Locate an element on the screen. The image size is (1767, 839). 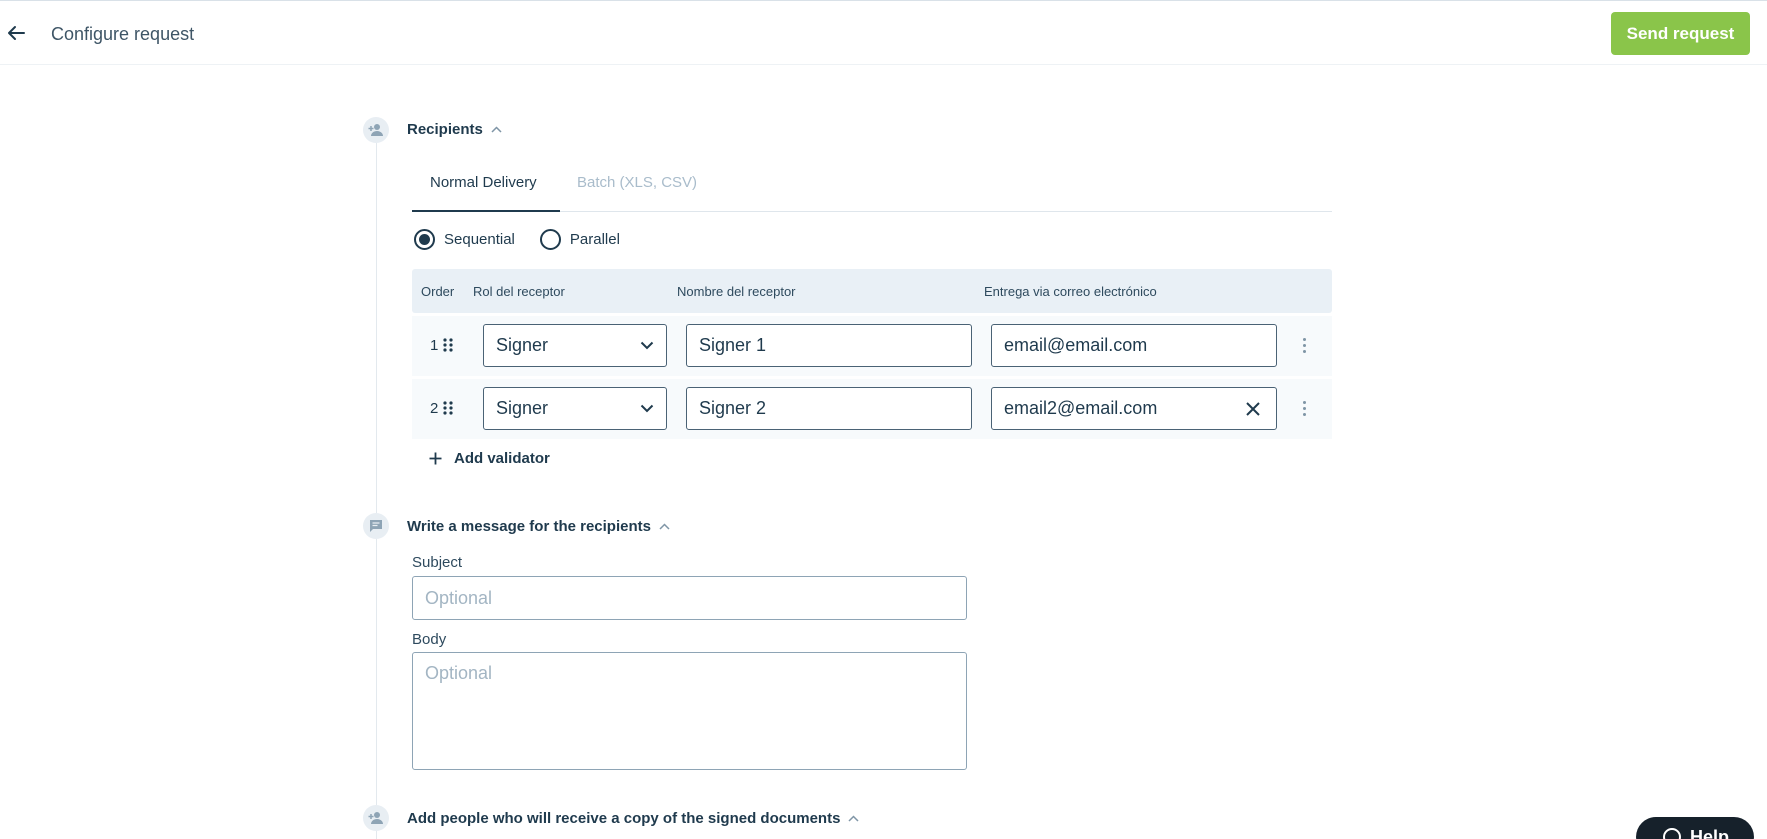
message-section-header: Write a message for the recipients is located at coordinates (538, 526).